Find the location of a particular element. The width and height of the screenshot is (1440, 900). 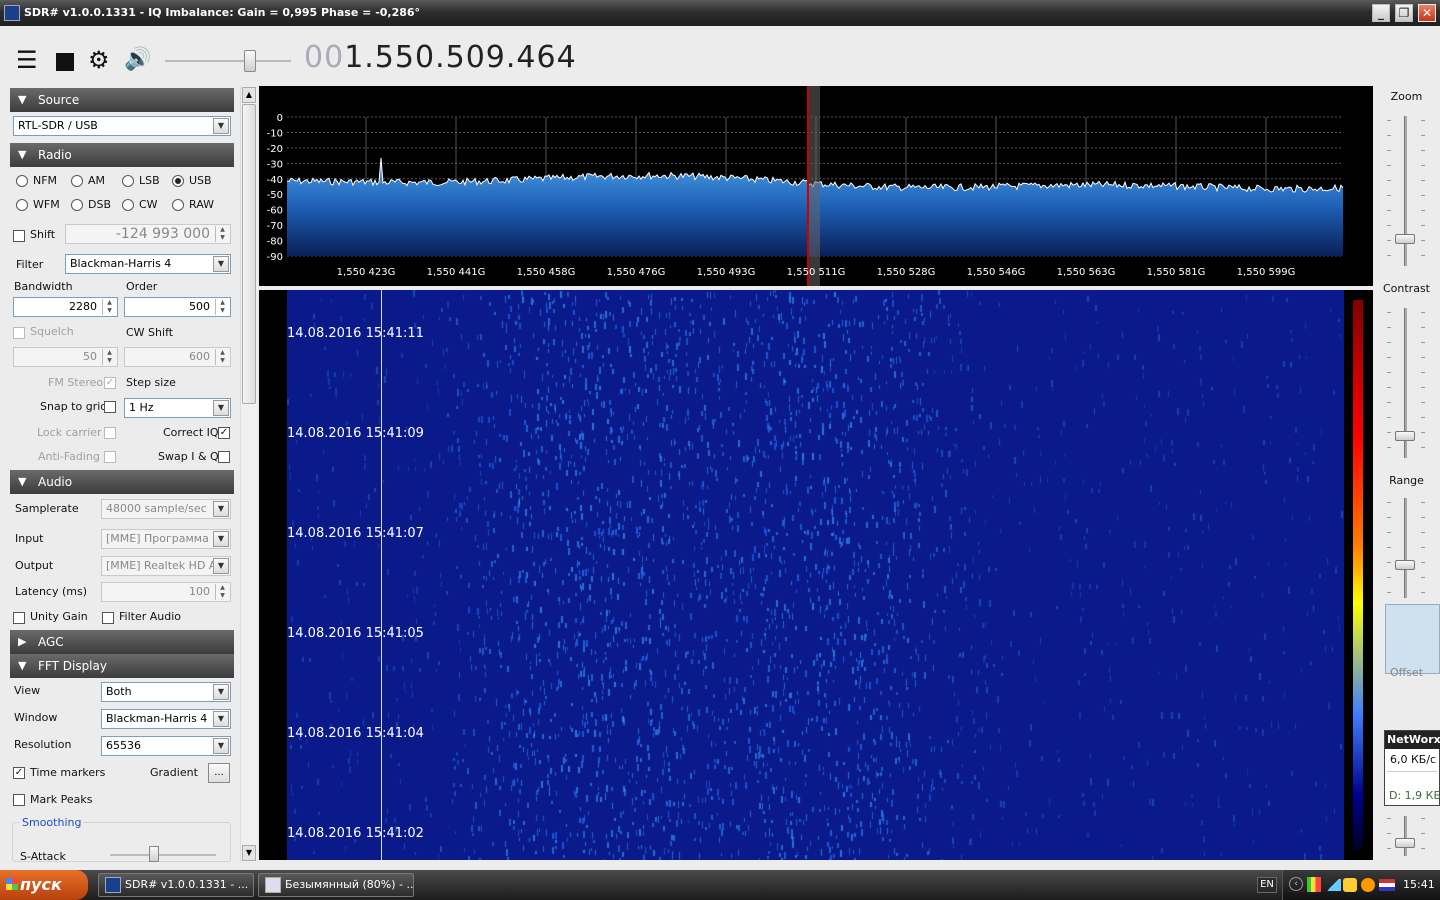

order-input: 500 ▲ ▼ is located at coordinates (177, 307).